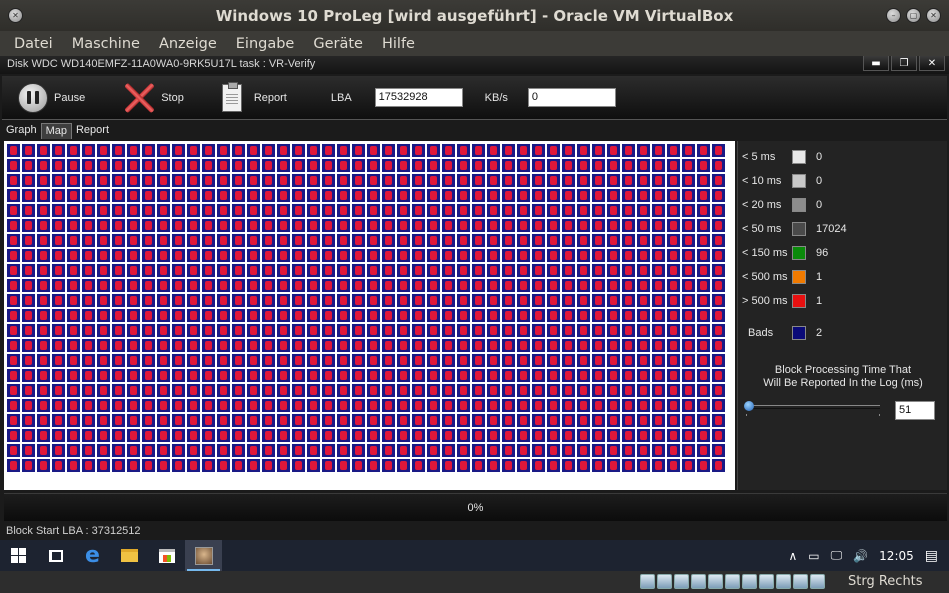  What do you see at coordinates (817, 581) in the screenshot?
I see `keyboard-icon` at bounding box center [817, 581].